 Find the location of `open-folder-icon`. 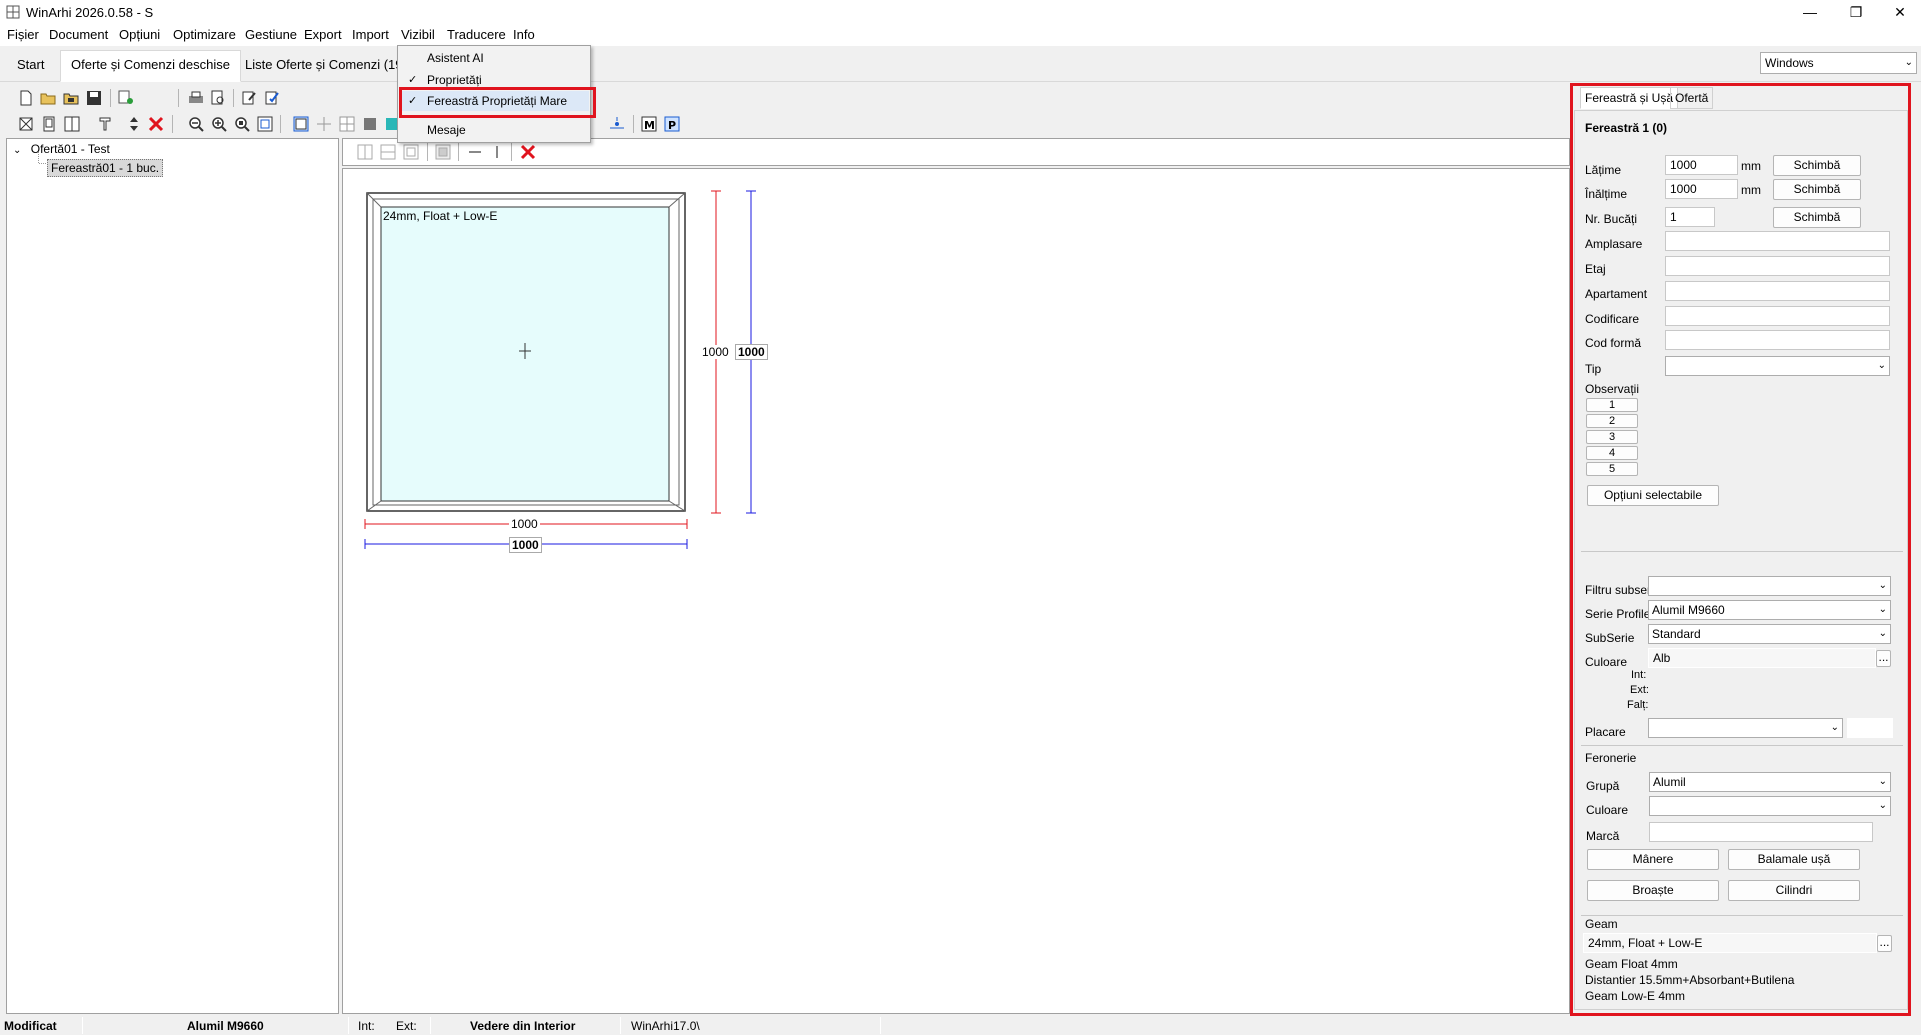

open-folder-icon is located at coordinates (48, 98).